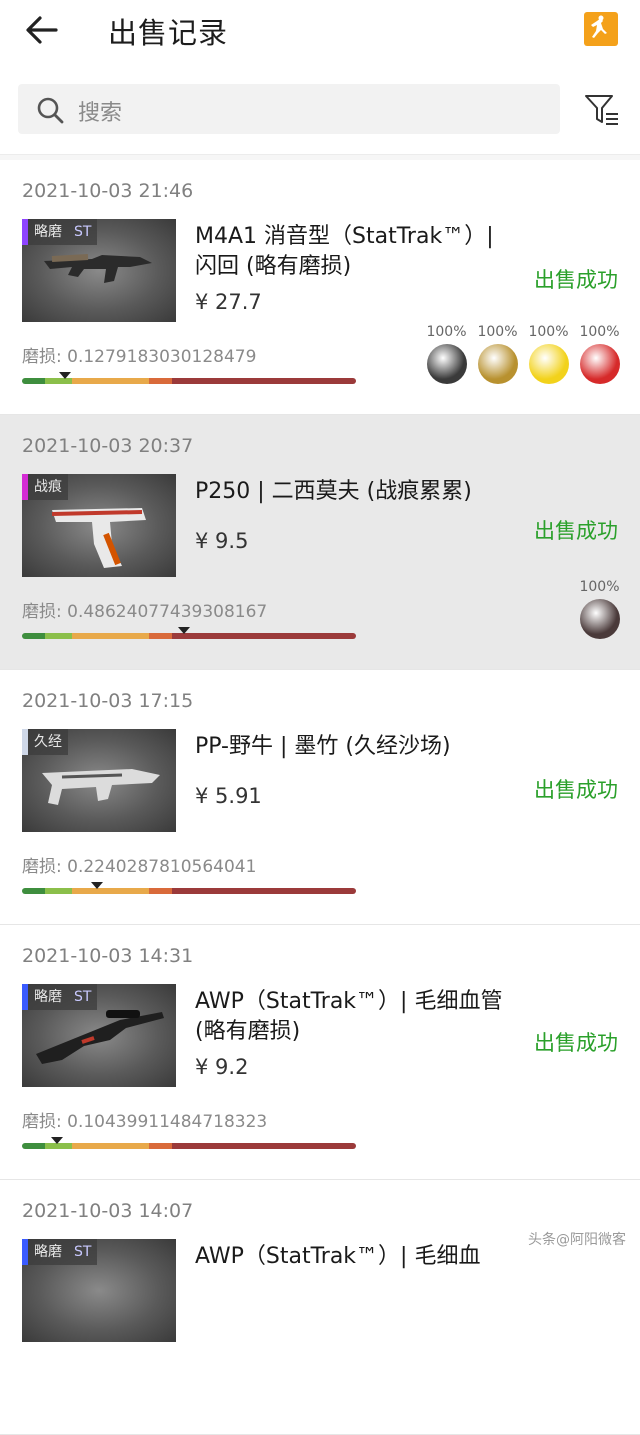  Describe the element at coordinates (601, 29) in the screenshot. I see `csgo-game-icon` at that location.